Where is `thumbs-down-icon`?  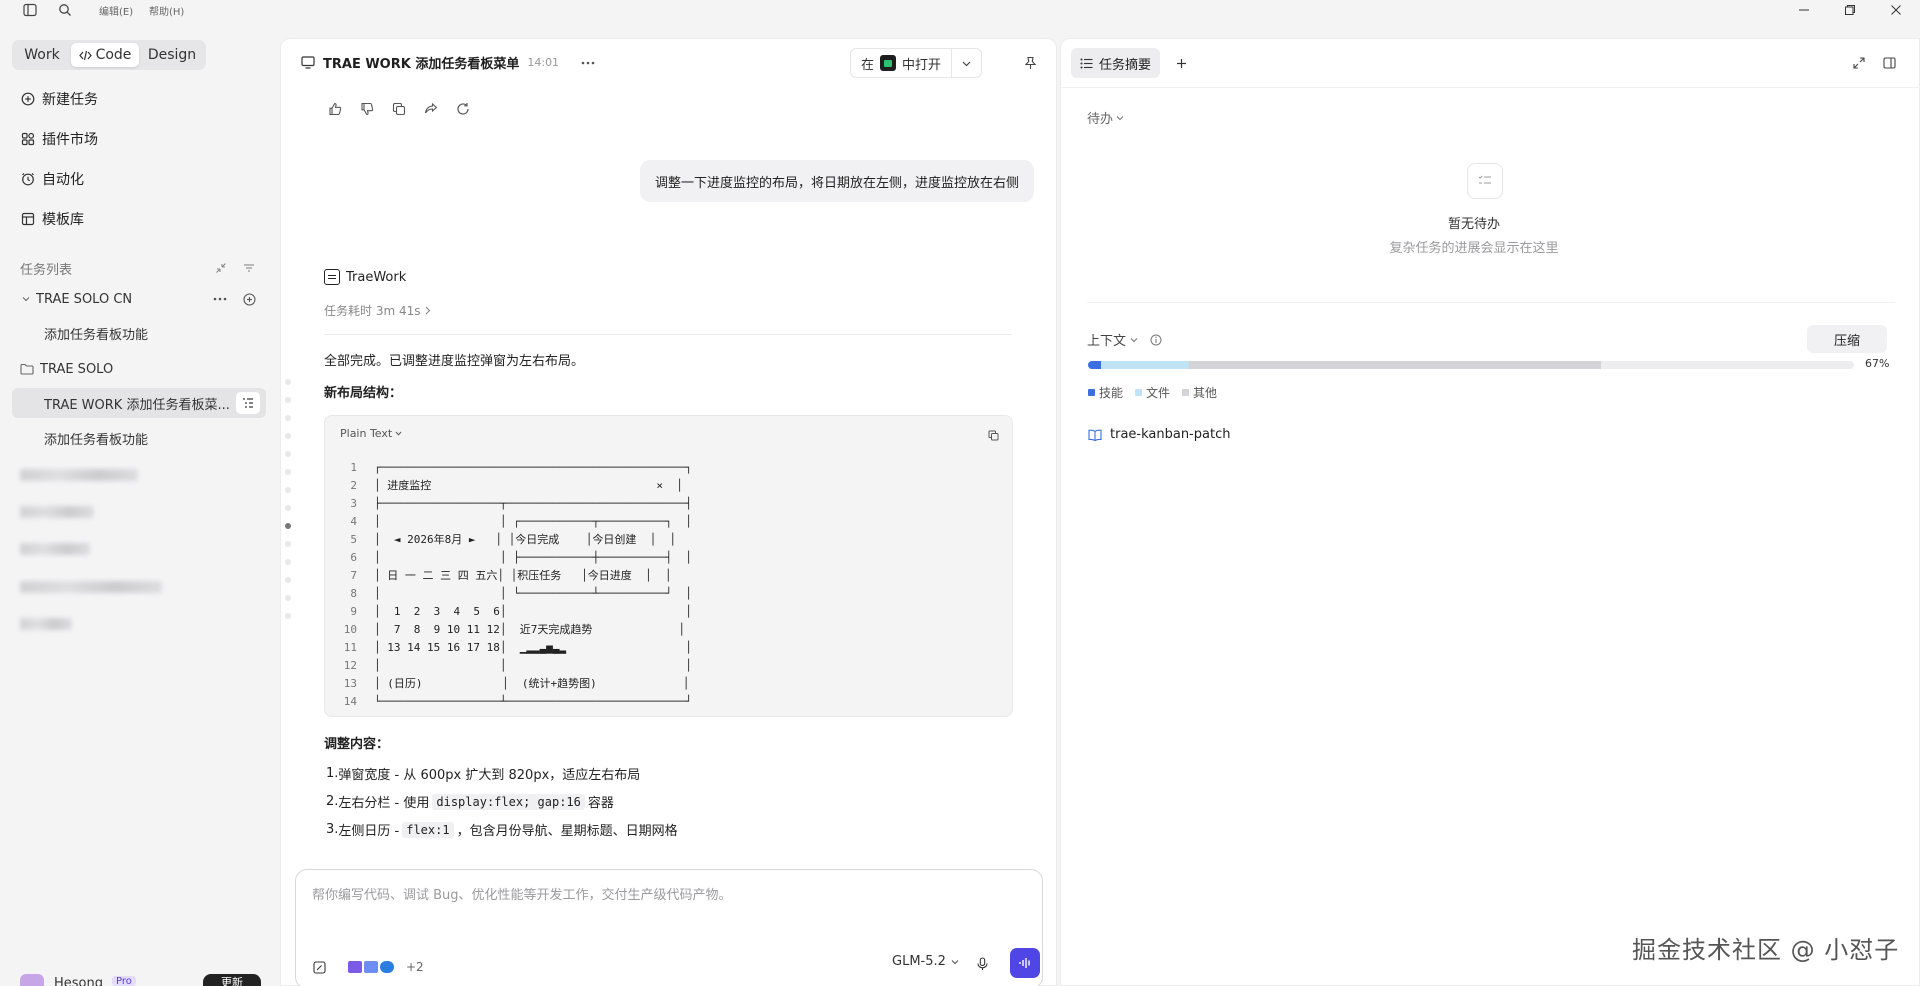 thumbs-down-icon is located at coordinates (367, 109).